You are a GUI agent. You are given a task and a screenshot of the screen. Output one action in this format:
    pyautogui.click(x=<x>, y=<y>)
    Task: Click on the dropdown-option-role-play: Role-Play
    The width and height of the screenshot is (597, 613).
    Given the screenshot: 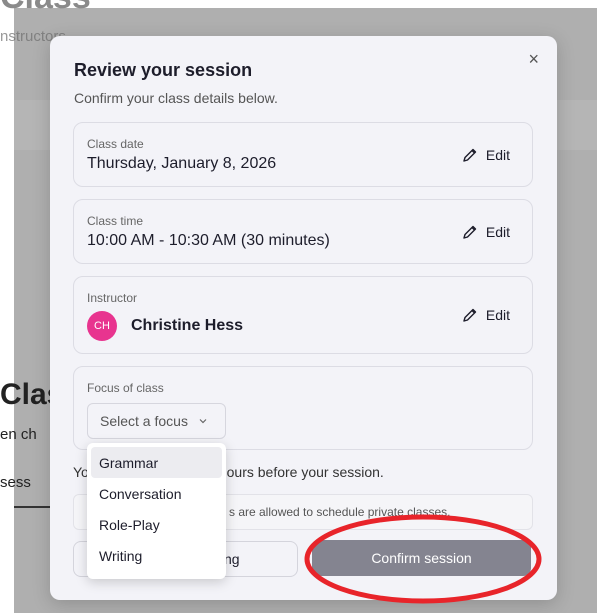 What is the action you would take?
    pyautogui.click(x=156, y=524)
    